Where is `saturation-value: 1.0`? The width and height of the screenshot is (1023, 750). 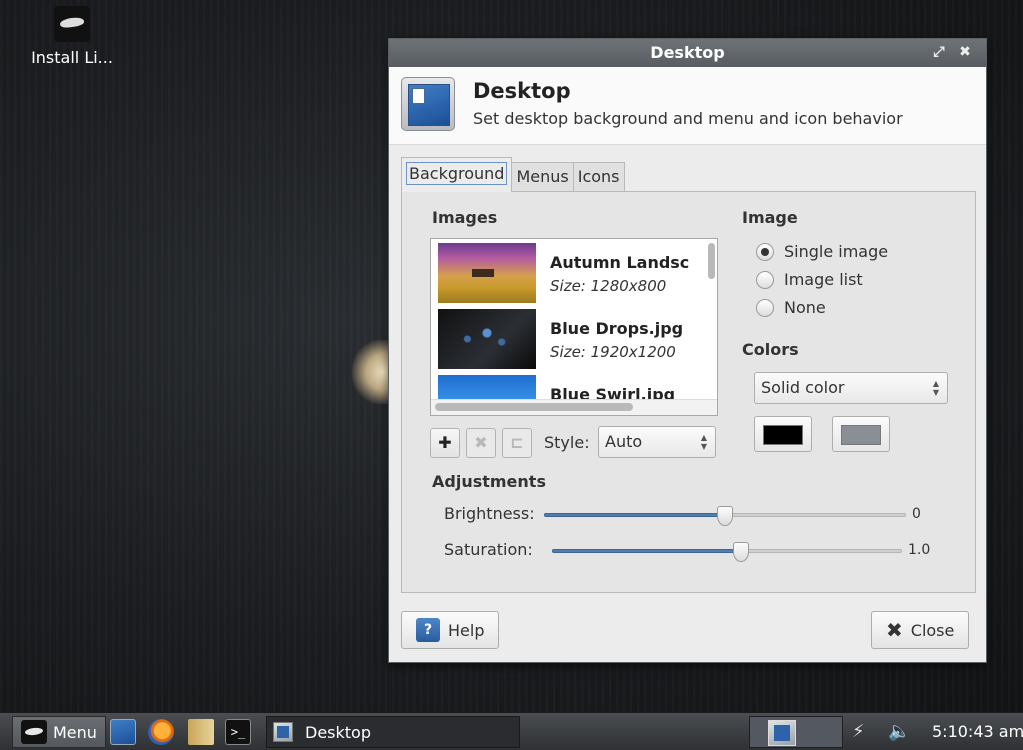
saturation-value: 1.0 is located at coordinates (919, 550).